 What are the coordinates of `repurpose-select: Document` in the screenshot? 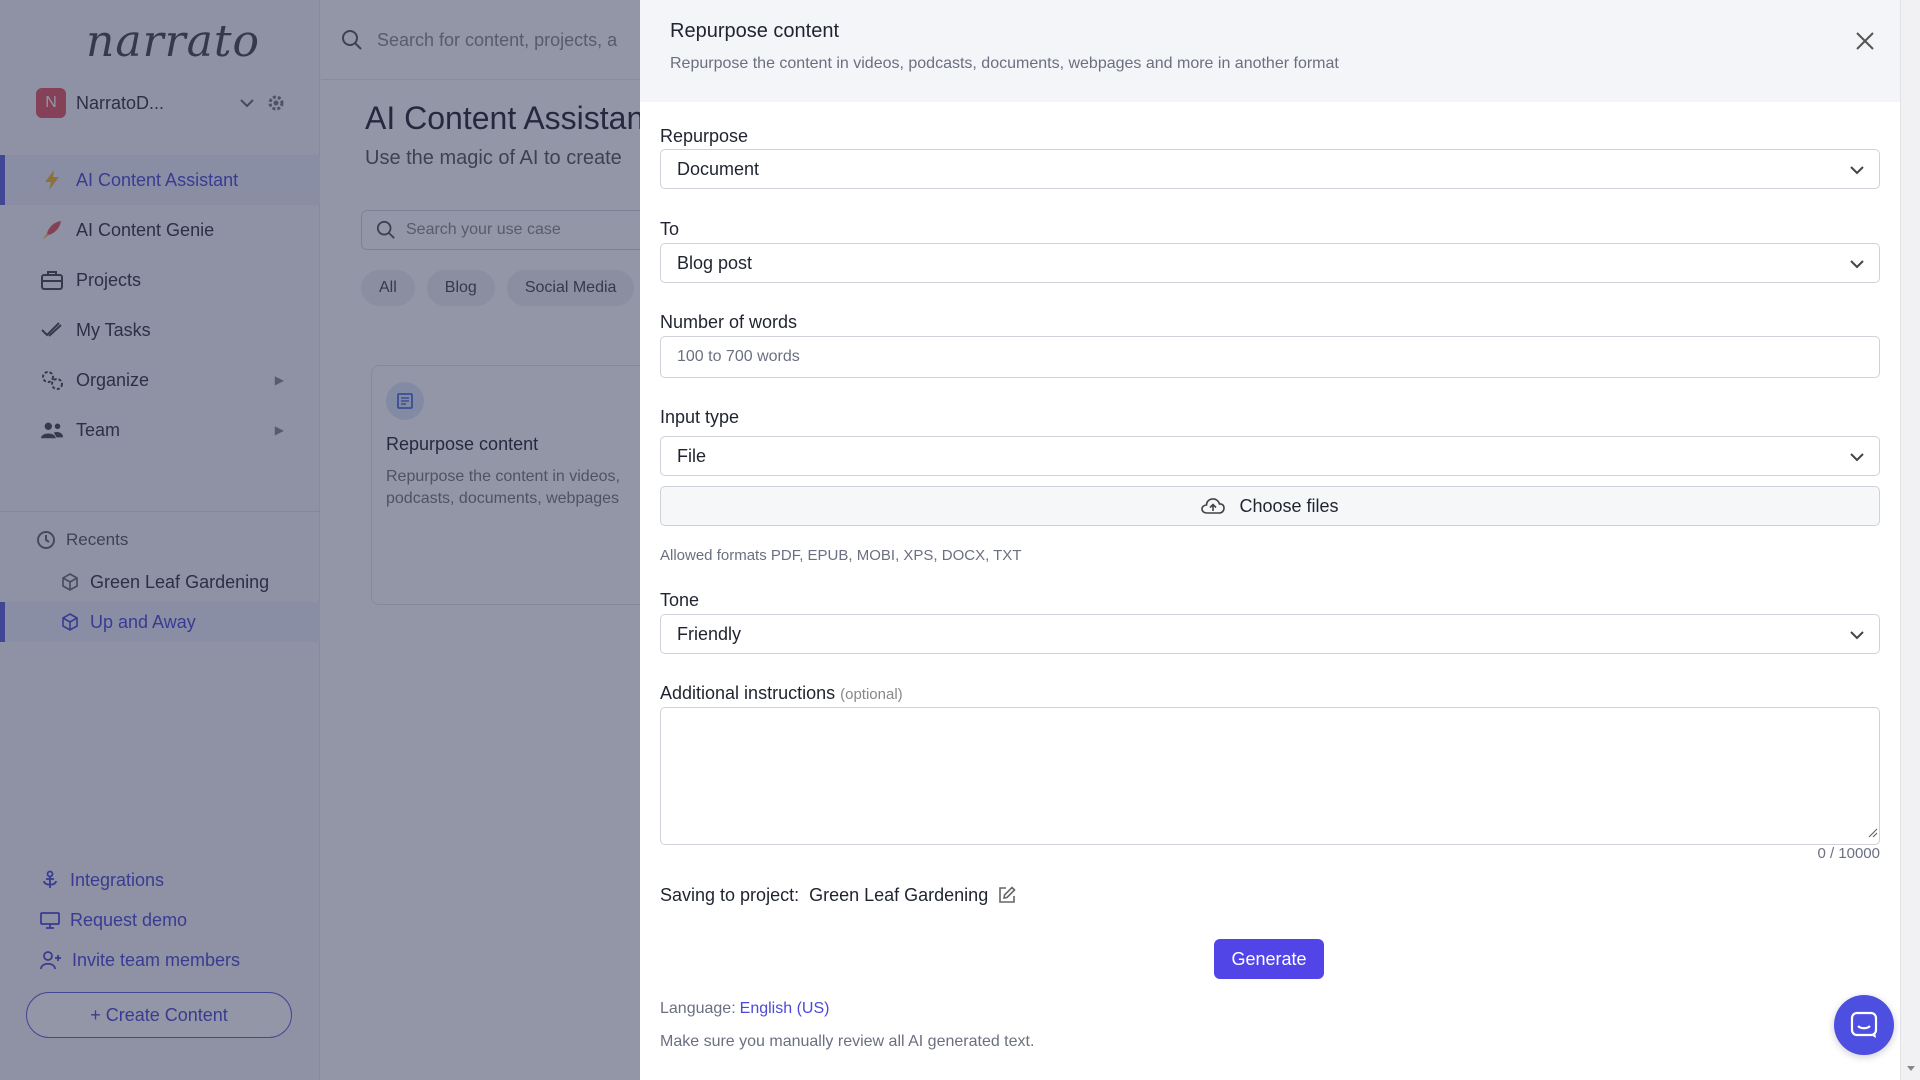 It's located at (1270, 169).